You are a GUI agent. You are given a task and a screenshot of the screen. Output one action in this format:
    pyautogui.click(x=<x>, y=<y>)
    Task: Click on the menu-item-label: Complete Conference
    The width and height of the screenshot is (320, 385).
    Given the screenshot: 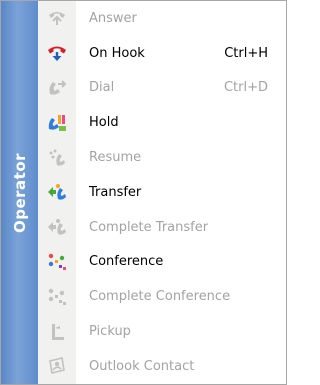 What is the action you would take?
    pyautogui.click(x=160, y=297)
    